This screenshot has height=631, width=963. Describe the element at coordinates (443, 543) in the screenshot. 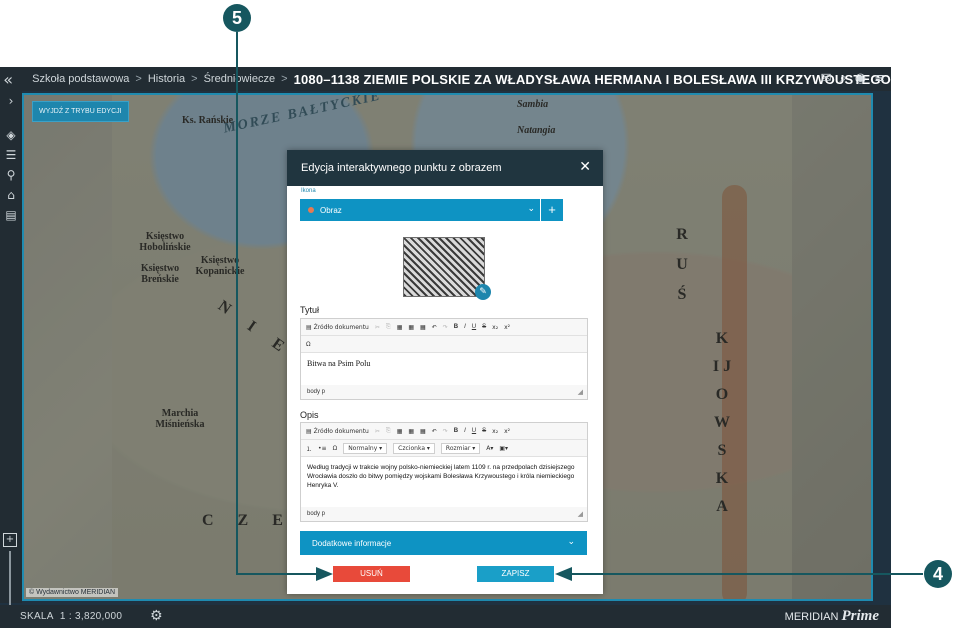

I see `additional-info-accordion: Dodatkowe informacje ⌄` at that location.